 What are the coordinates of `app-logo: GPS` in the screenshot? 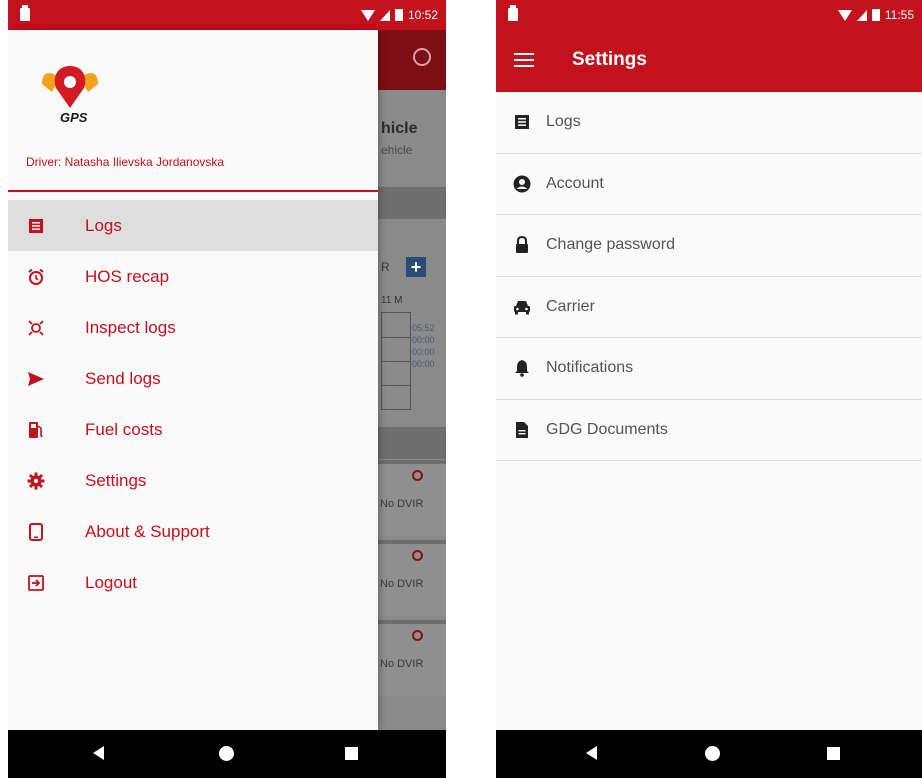 It's located at (70, 94).